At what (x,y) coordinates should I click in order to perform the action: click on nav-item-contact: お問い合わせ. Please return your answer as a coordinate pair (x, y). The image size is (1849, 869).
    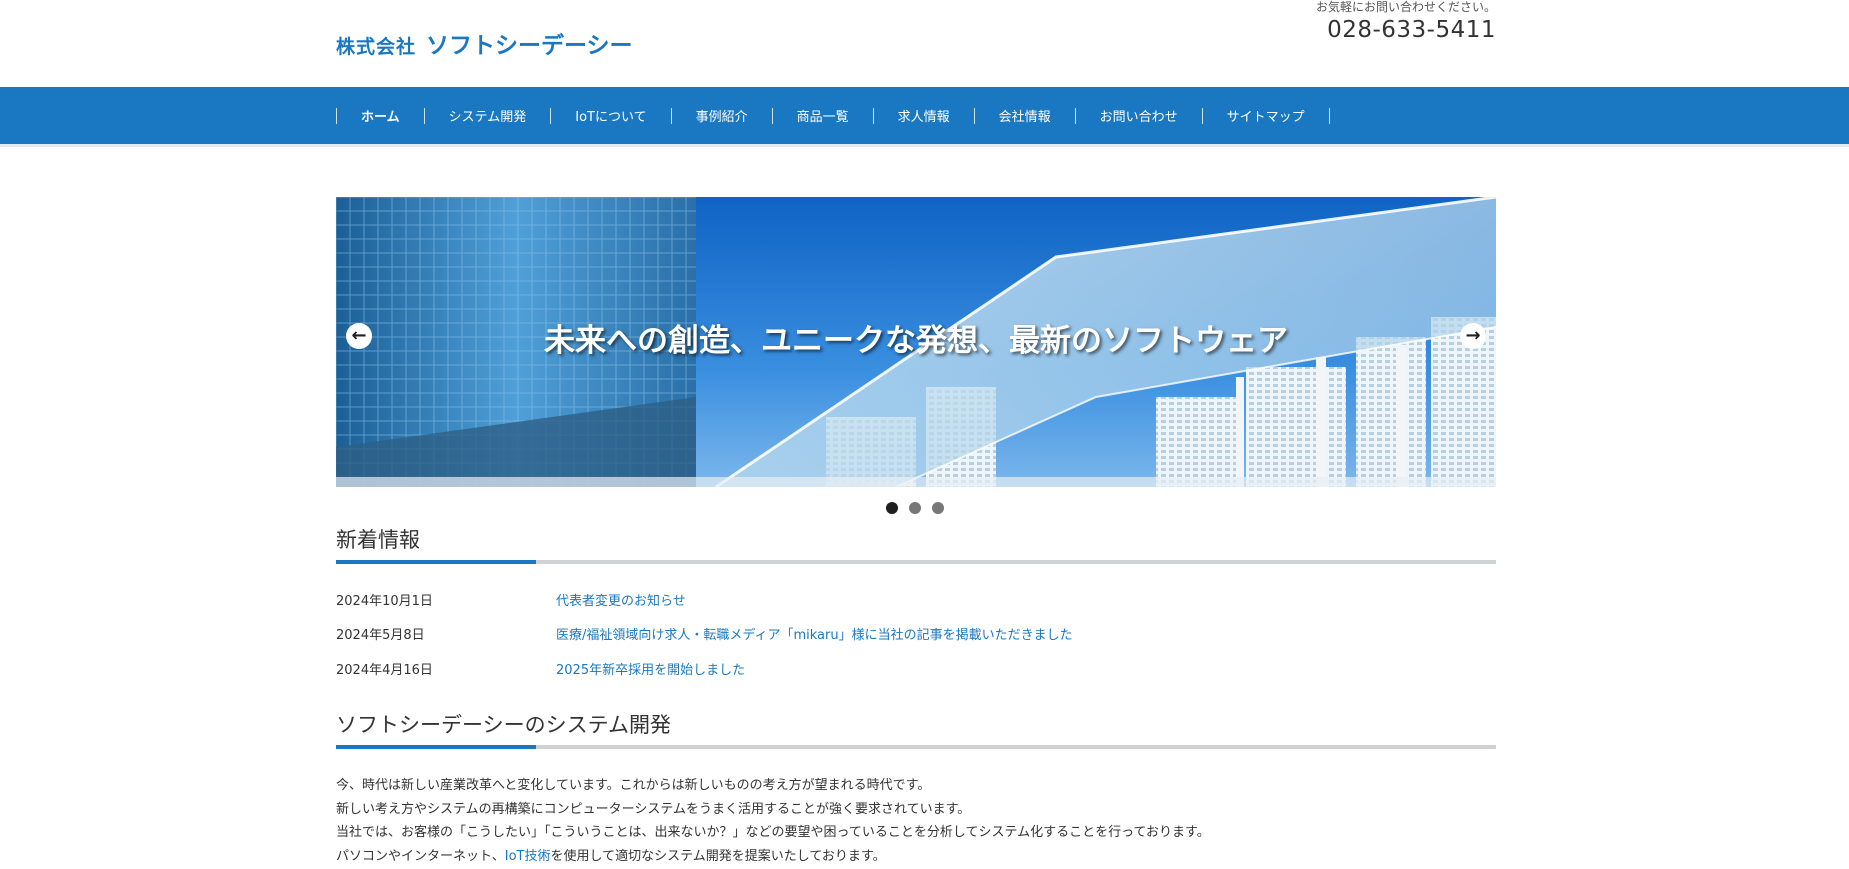
    Looking at the image, I should click on (1139, 115).